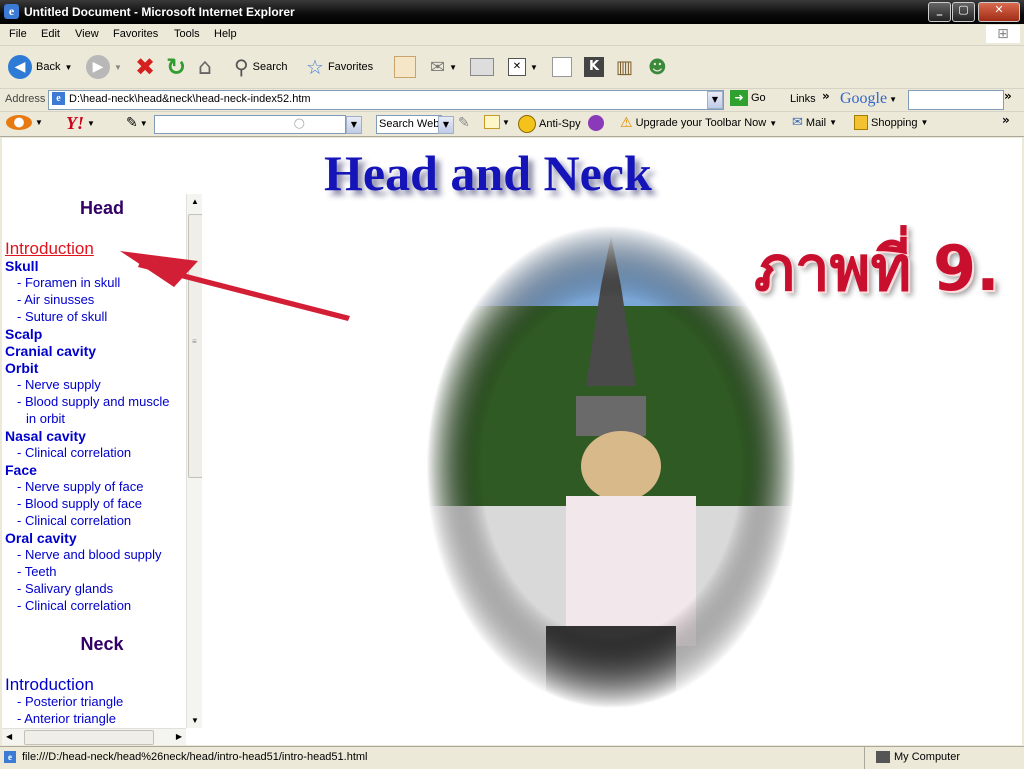  Describe the element at coordinates (62, 316) in the screenshot. I see `nav-link-suture: - Suture of skull` at that location.